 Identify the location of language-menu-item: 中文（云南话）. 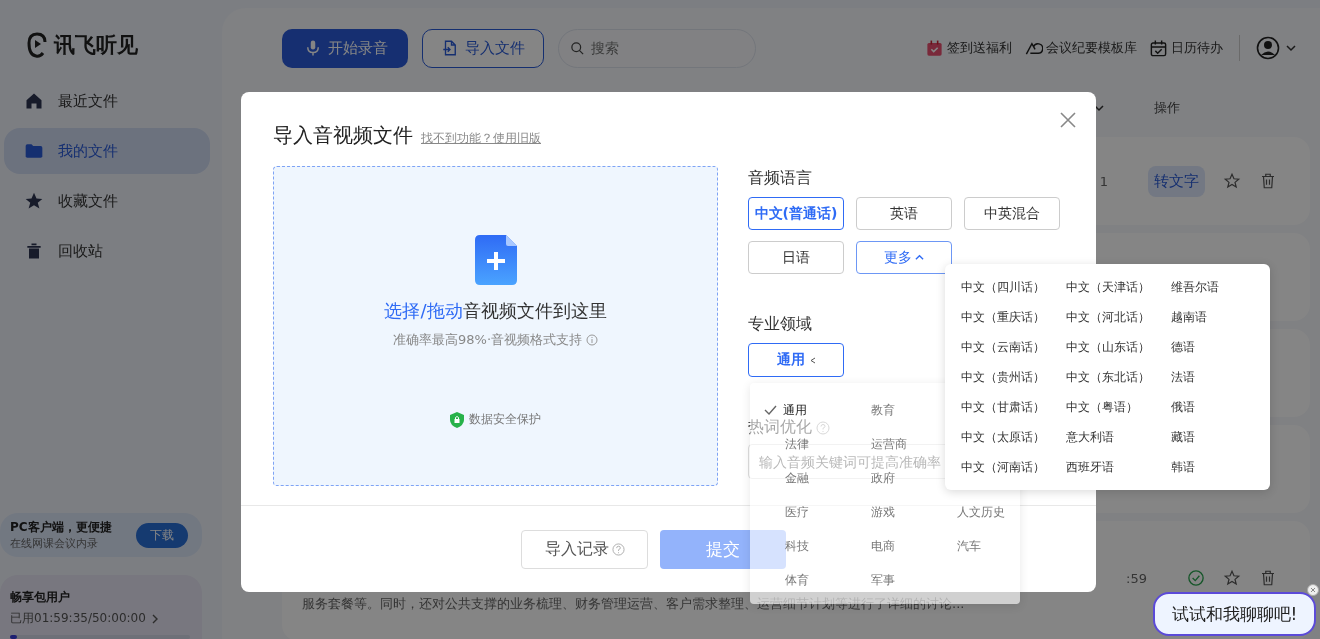
(1013, 347).